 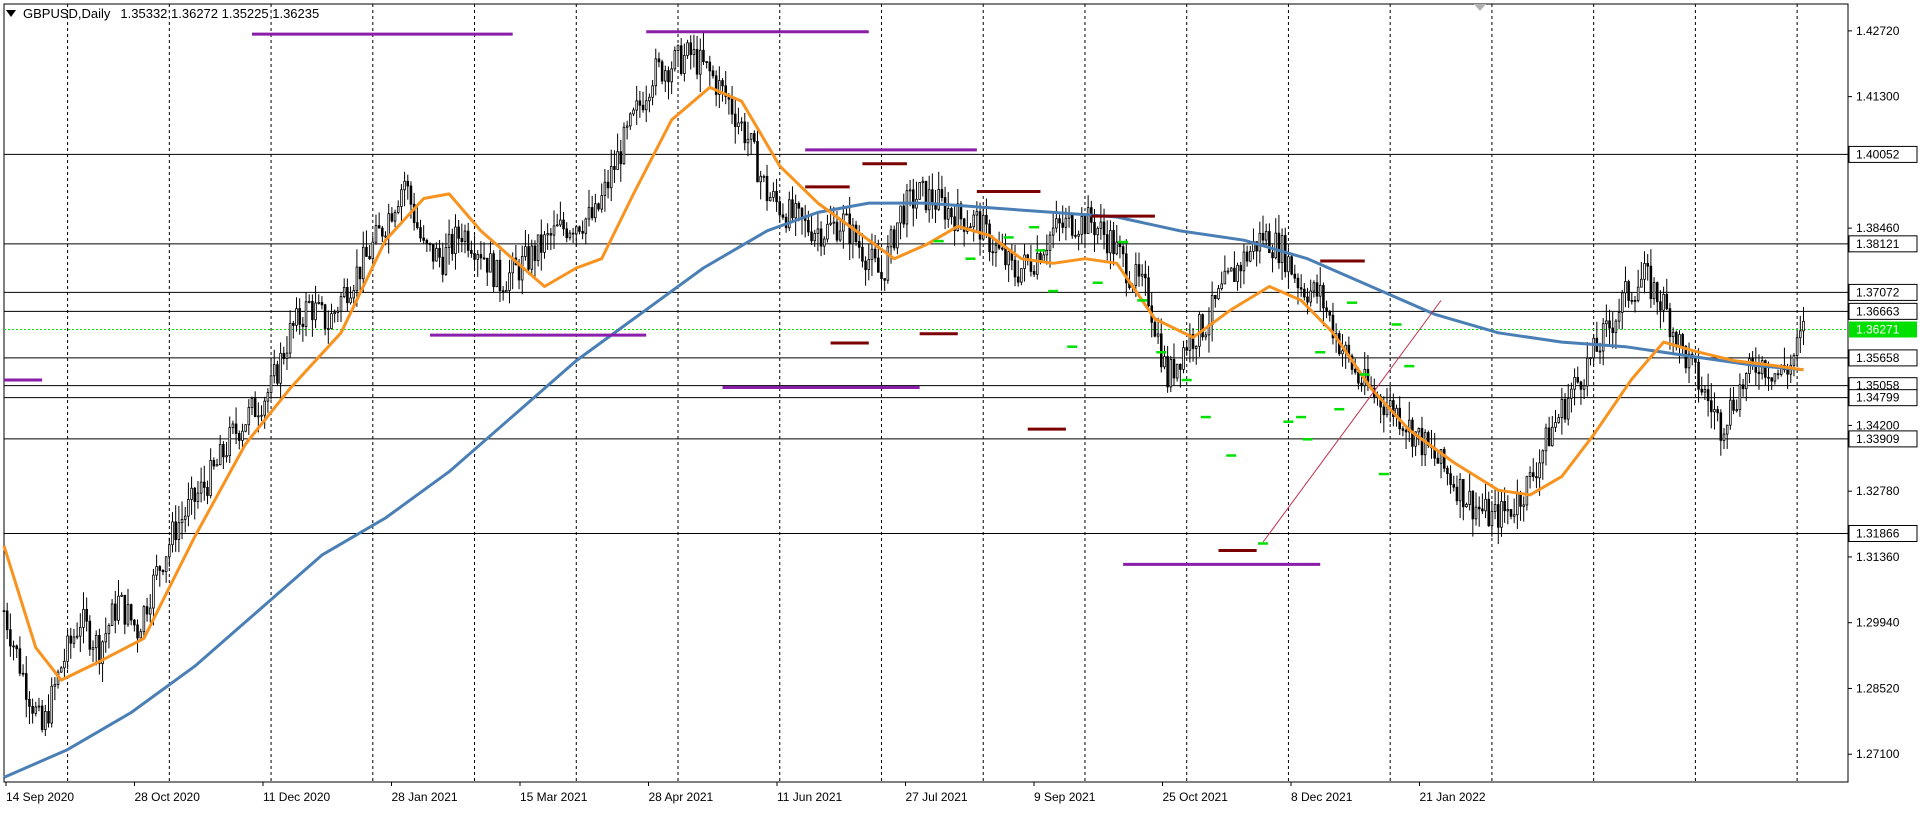 What do you see at coordinates (1878, 311) in the screenshot?
I see `level-label: 1.36663` at bounding box center [1878, 311].